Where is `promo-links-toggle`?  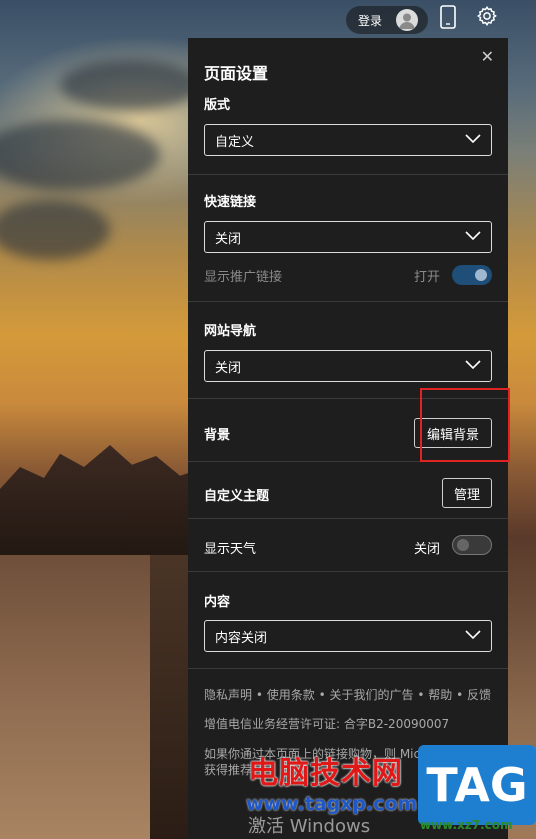
promo-links-toggle is located at coordinates (472, 275).